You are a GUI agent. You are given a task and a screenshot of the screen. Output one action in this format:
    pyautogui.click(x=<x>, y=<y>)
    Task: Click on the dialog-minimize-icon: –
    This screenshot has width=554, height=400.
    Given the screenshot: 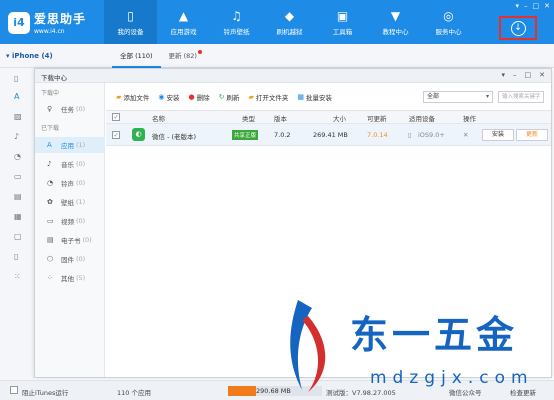 What is the action you would take?
    pyautogui.click(x=515, y=75)
    